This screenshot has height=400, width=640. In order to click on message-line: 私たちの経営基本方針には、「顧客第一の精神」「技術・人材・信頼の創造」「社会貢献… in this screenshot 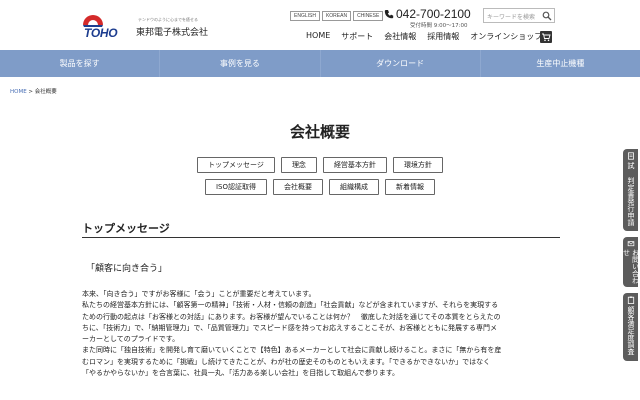, I will do `click(290, 305)`.